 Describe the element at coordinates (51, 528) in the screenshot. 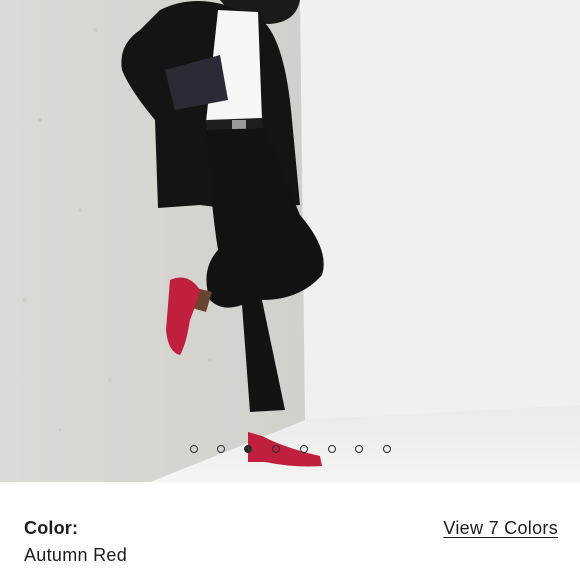

I see `color-label: Color:` at that location.